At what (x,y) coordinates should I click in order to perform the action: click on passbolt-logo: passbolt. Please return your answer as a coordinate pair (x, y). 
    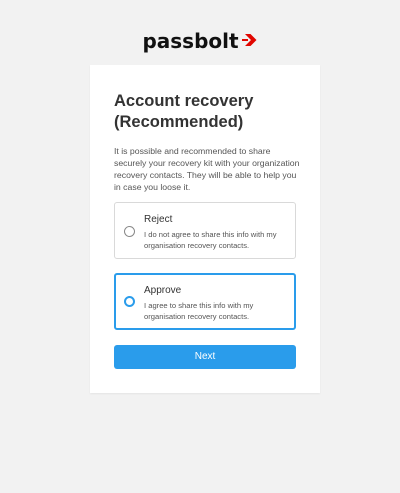
    Looking at the image, I should click on (200, 41).